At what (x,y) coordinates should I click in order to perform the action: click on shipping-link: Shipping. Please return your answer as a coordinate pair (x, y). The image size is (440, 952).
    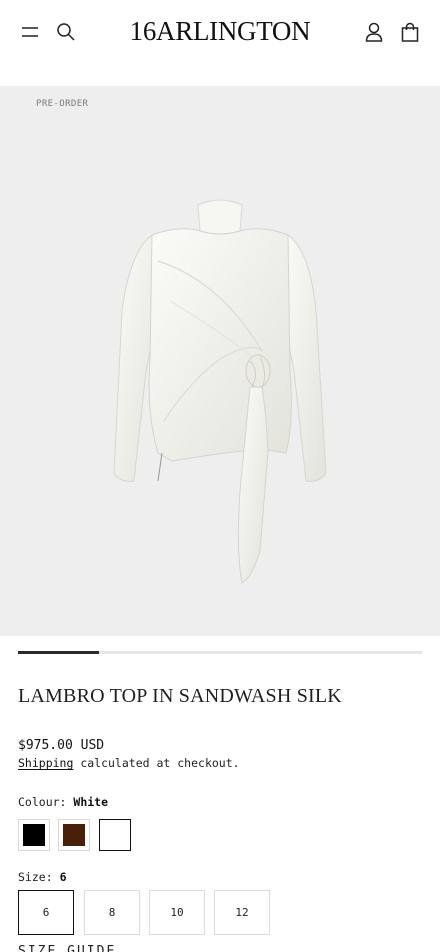
    Looking at the image, I should click on (45, 763).